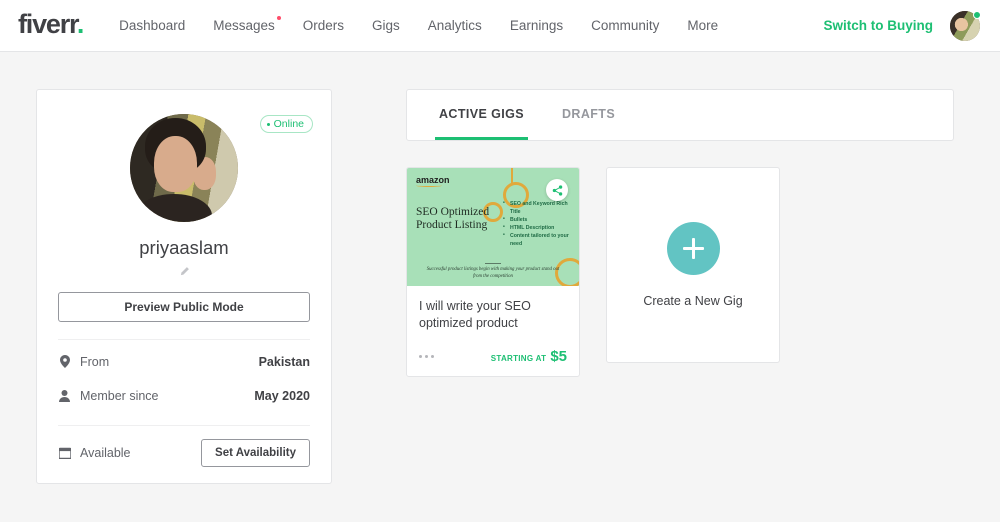 The height and width of the screenshot is (522, 1000). I want to click on thumb-bullet: SEO and Keyword Rich Title, so click(541, 207).